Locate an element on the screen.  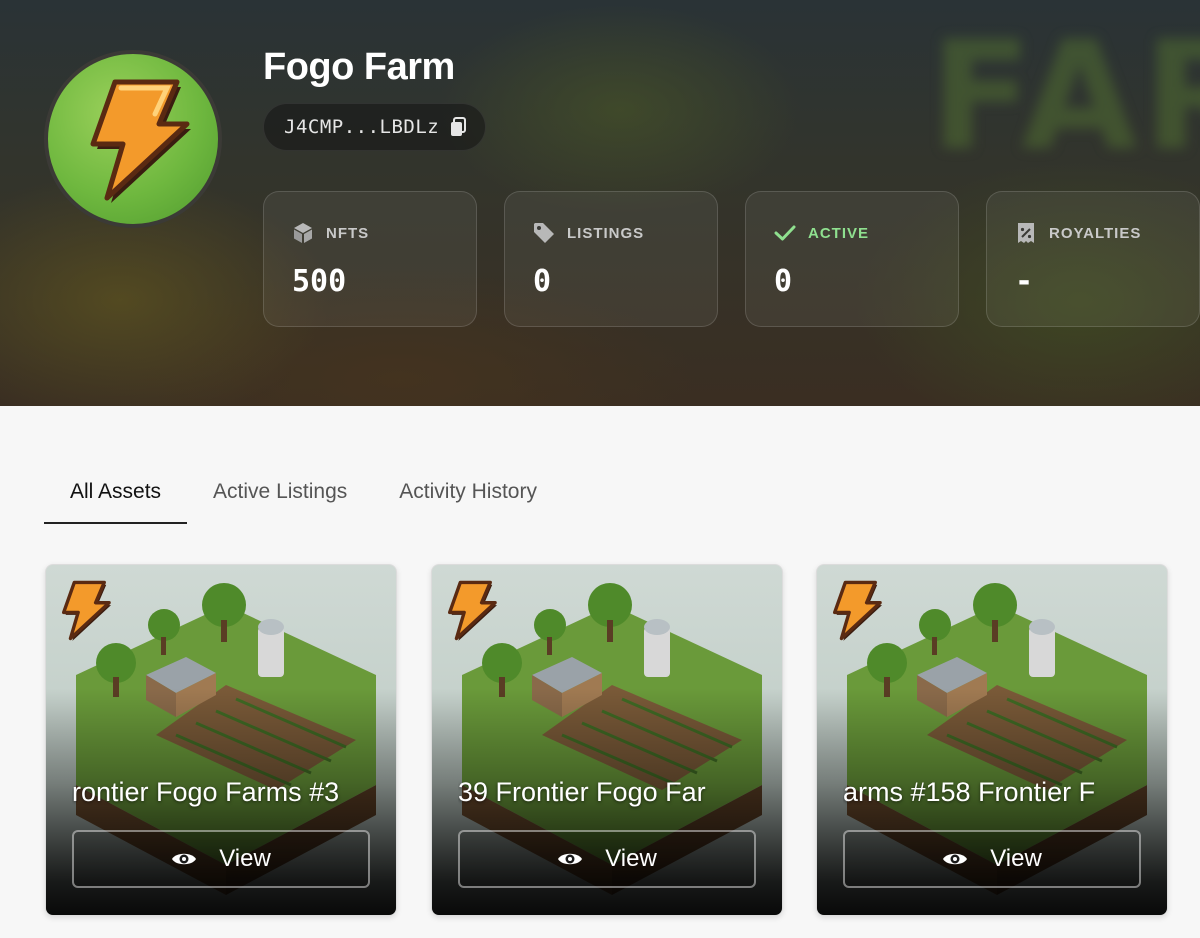
stat-label: LISTINGS is located at coordinates (606, 233).